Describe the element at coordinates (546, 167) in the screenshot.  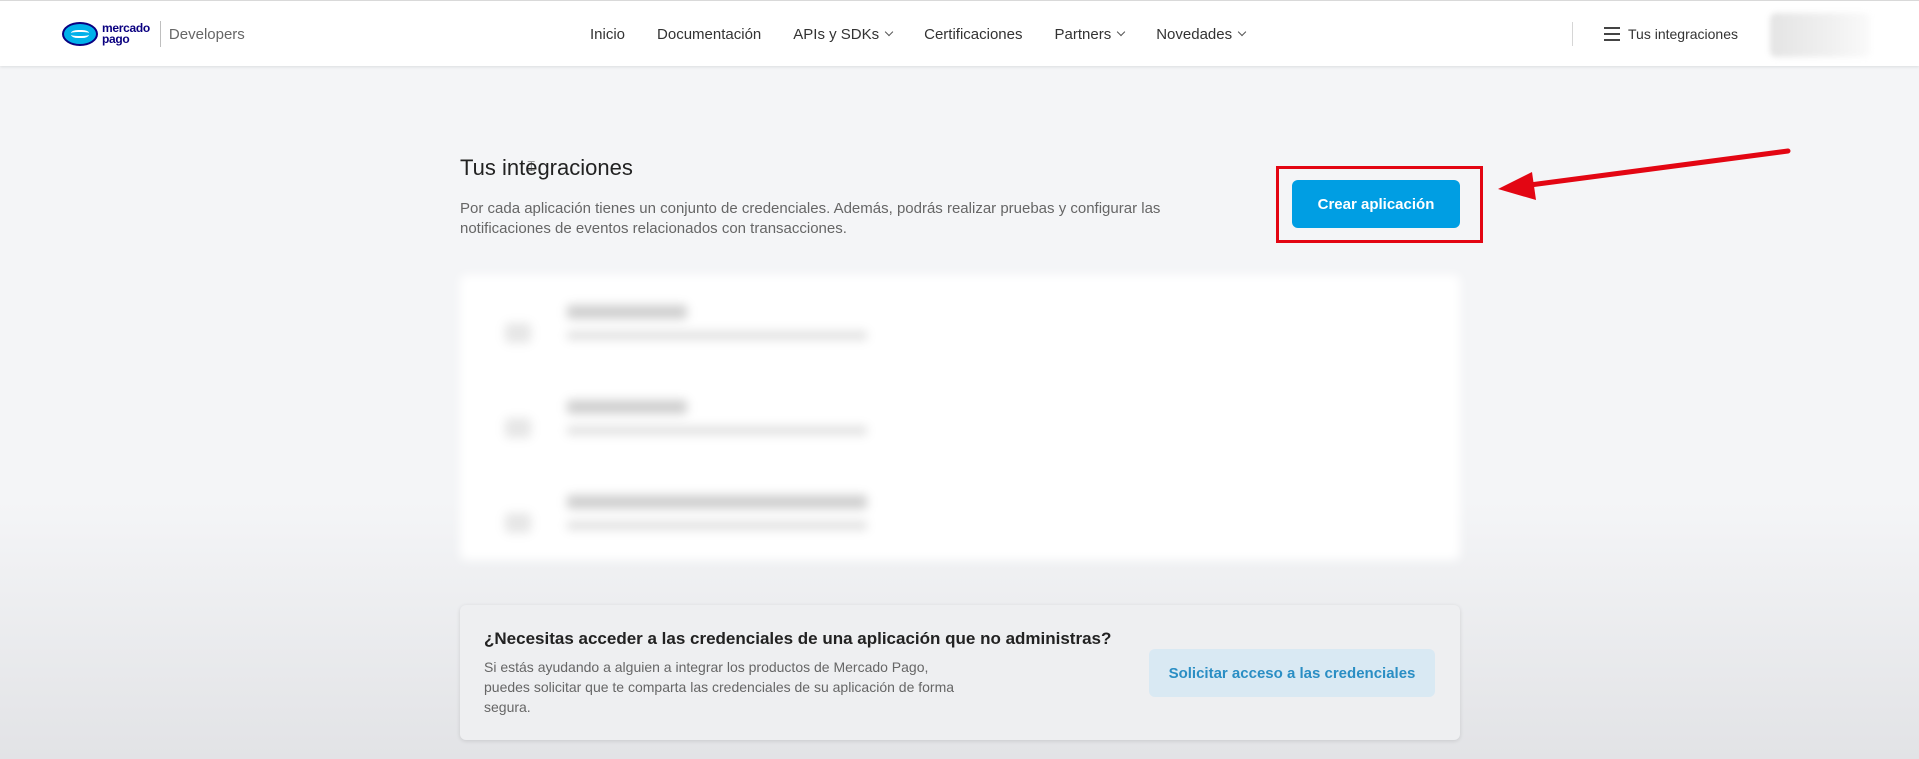
I see `page-title: Tus integraciones` at that location.